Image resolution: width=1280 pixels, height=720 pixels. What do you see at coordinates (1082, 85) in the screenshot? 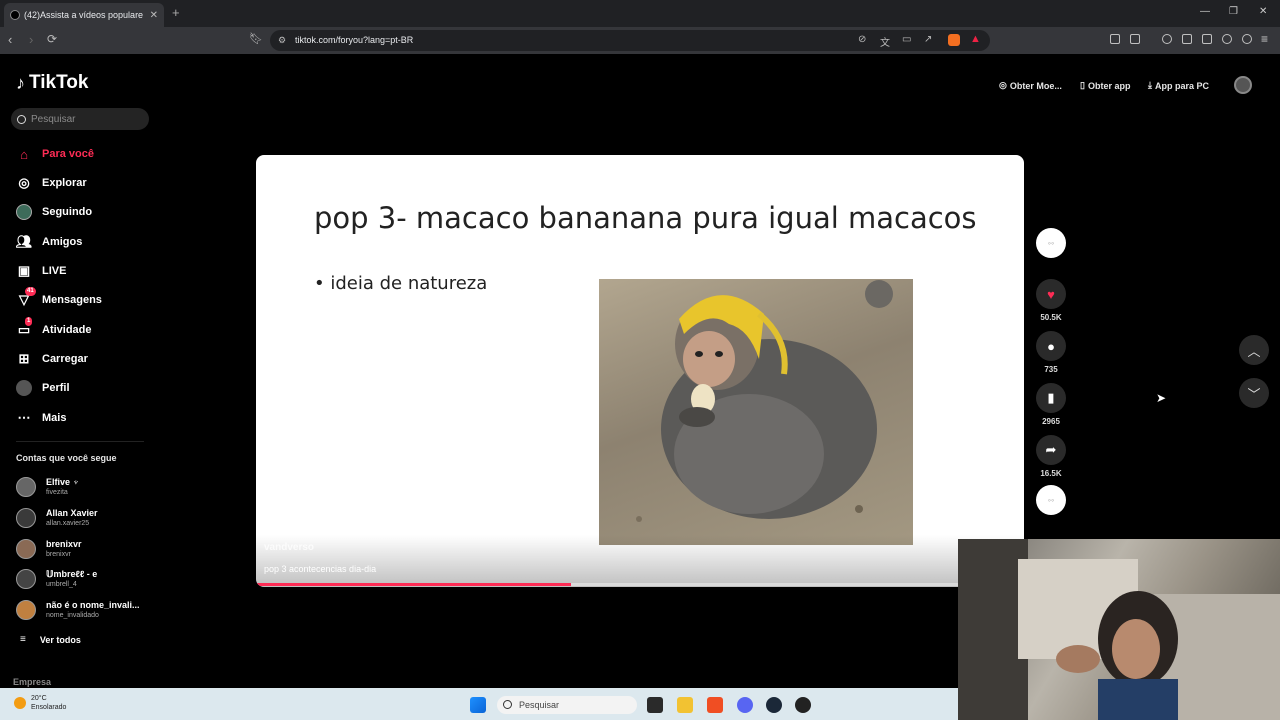
I see `phone-icon: ▯` at bounding box center [1082, 85].